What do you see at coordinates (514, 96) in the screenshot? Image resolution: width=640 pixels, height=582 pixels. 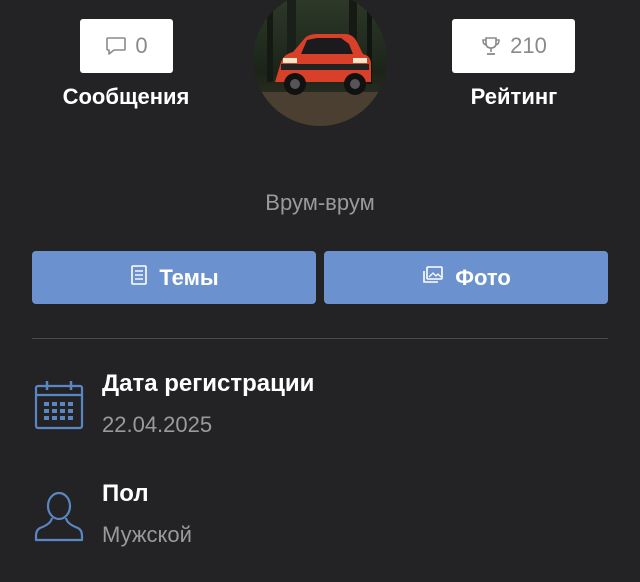 I see `rating-label: Рейтинг` at bounding box center [514, 96].